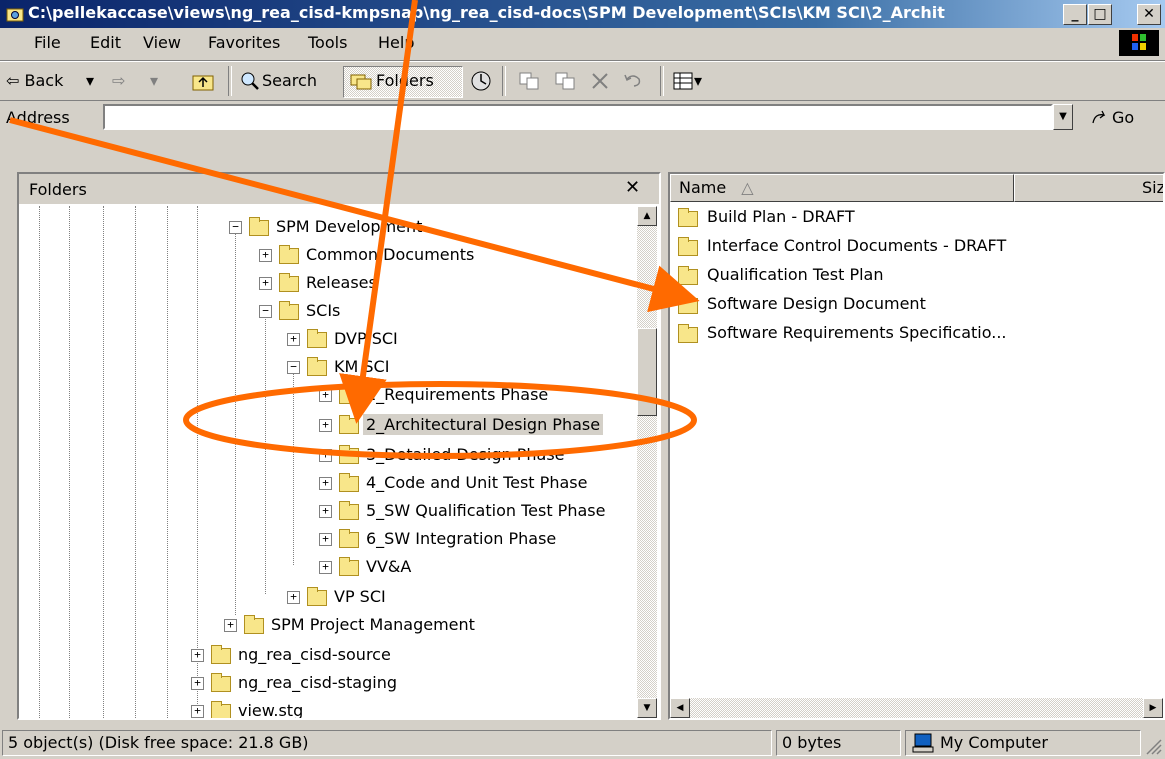  I want to click on search-icon, so click(250, 81).